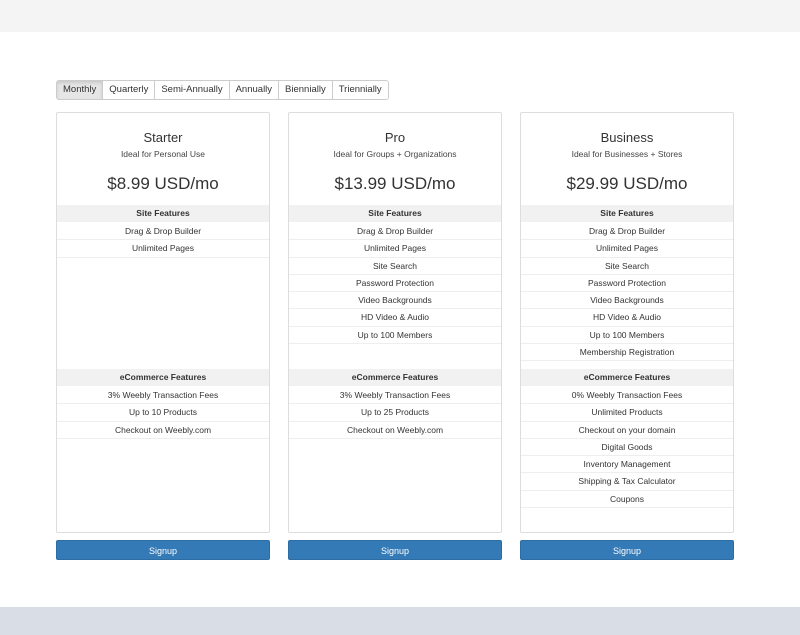 The height and width of the screenshot is (635, 800). I want to click on feature-item: Membership Registration, so click(627, 353).